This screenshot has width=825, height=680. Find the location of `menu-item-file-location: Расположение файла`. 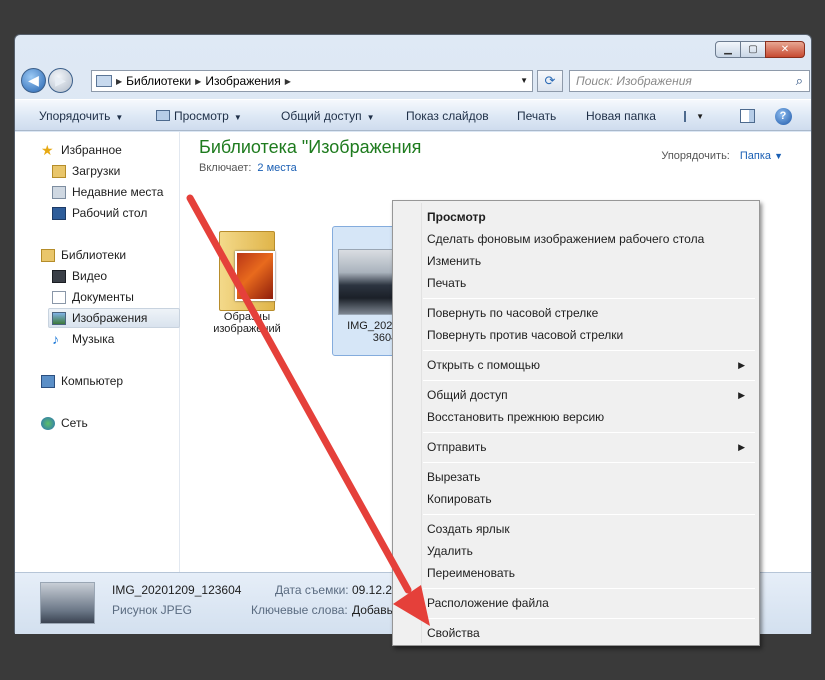

menu-item-file-location: Расположение файла is located at coordinates (488, 603).